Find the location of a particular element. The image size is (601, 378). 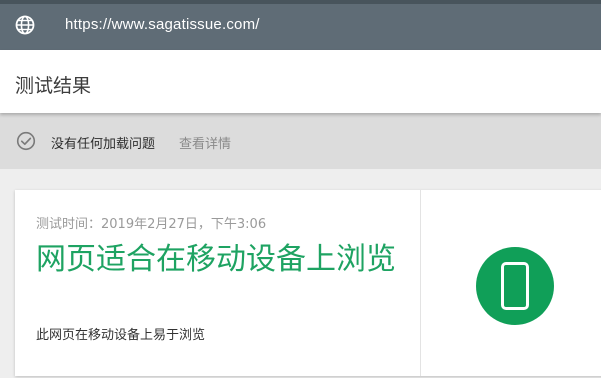

mobile-phone-icon is located at coordinates (515, 286).